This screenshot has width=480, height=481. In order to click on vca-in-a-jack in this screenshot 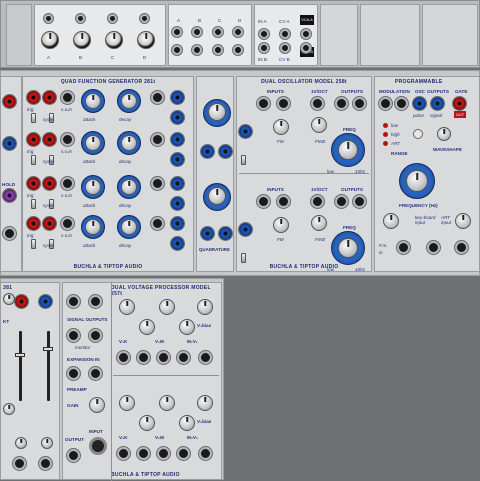, I will do `click(264, 34)`.